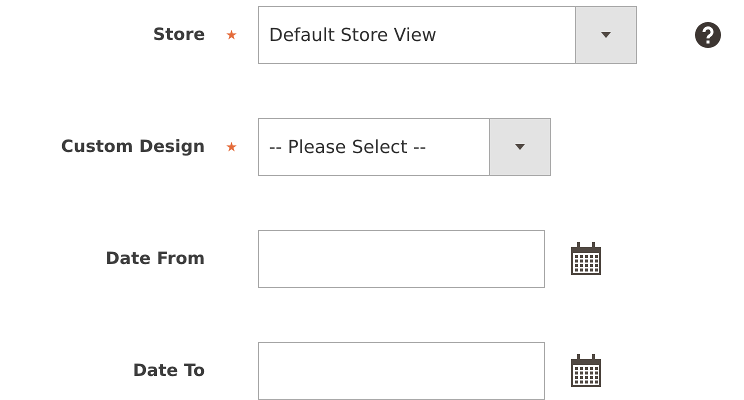  I want to click on field-label: Store, so click(178, 35).